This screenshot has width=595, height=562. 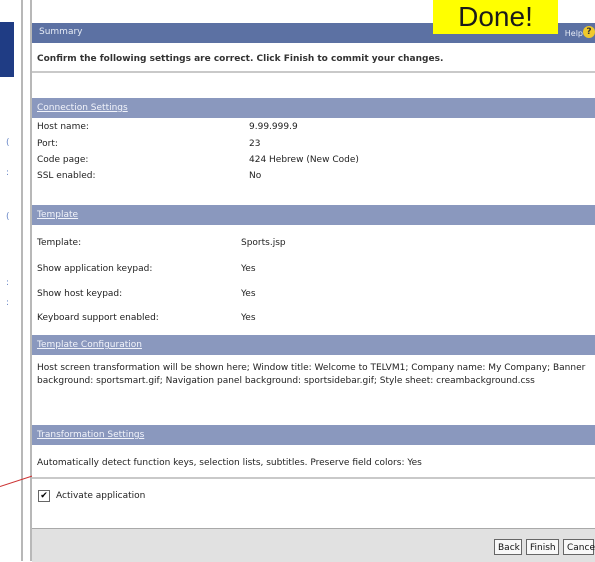 I want to click on help-link: Help, so click(x=574, y=33).